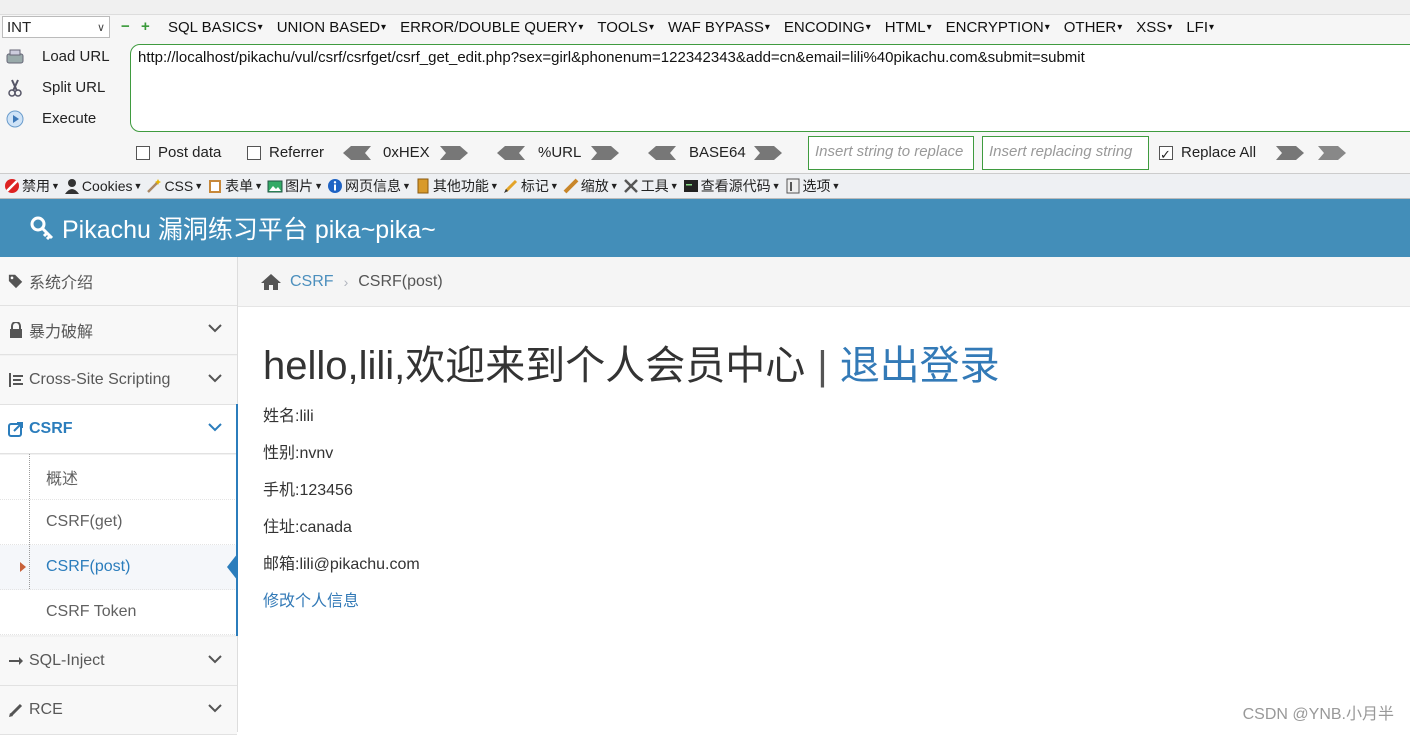  Describe the element at coordinates (732, 186) in the screenshot. I see `view-source-menu: 查看源代码 ▼` at that location.